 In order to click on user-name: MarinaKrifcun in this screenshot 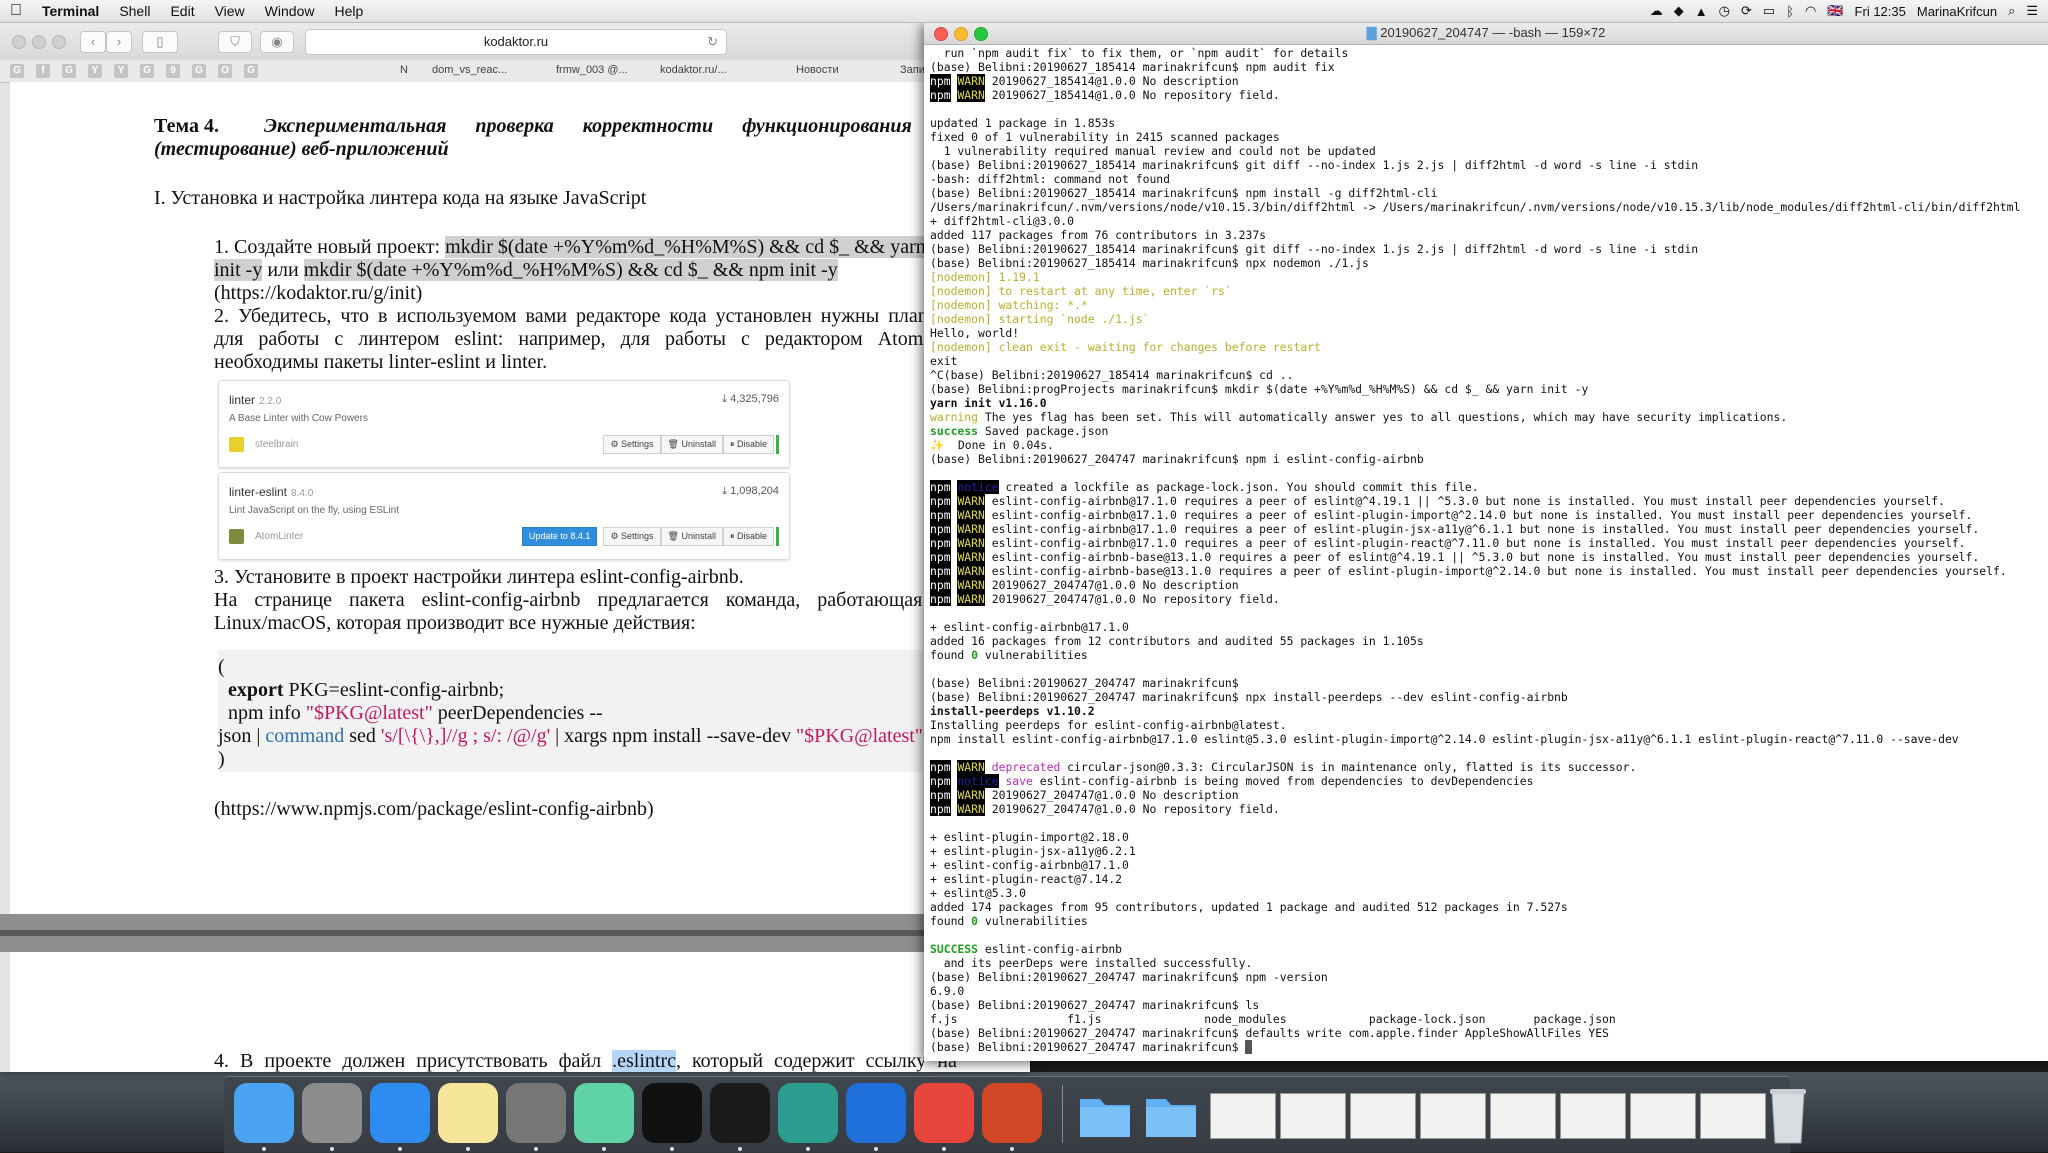, I will do `click(1957, 11)`.